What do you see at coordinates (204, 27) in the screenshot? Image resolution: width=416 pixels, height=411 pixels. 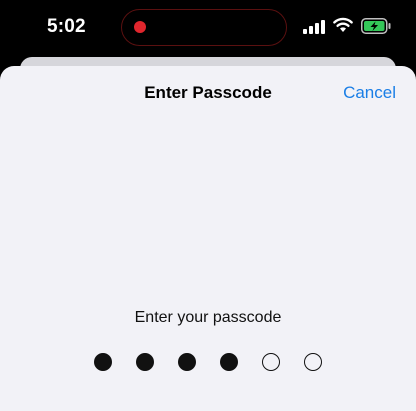 I see `dynamic-island` at bounding box center [204, 27].